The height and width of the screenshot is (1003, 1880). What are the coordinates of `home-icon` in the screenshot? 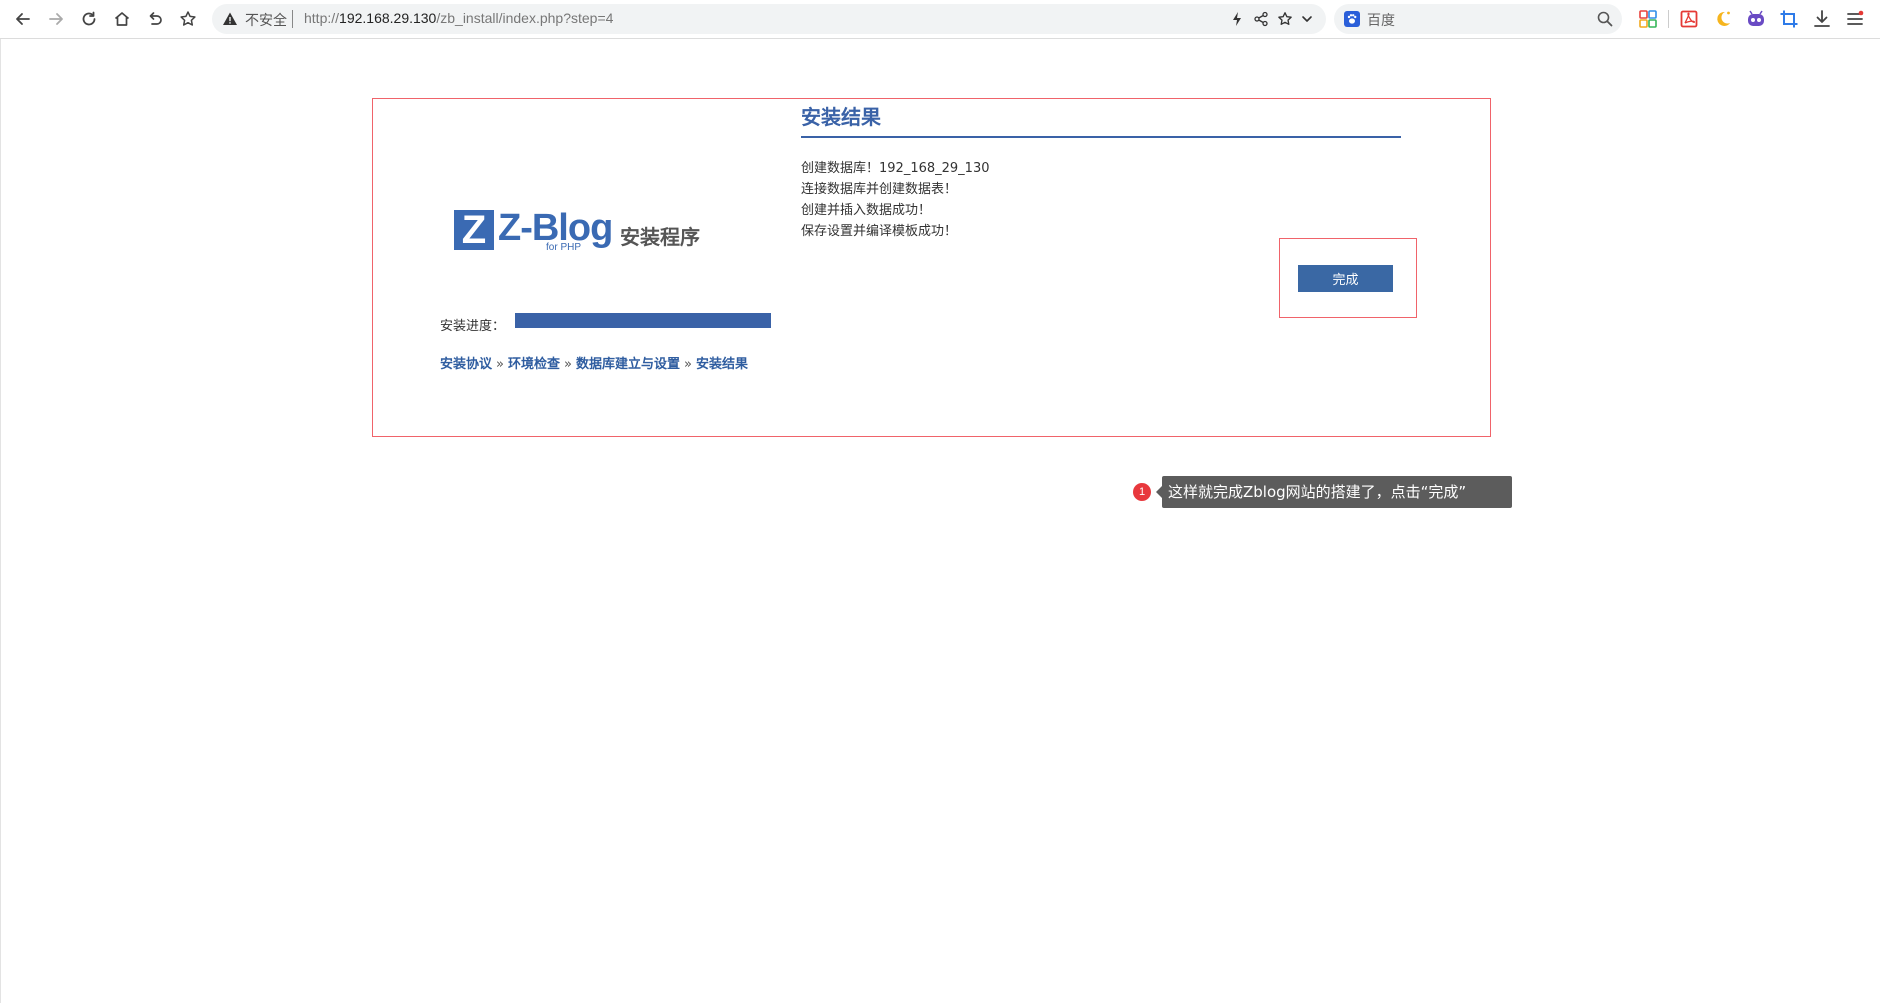 It's located at (122, 19).